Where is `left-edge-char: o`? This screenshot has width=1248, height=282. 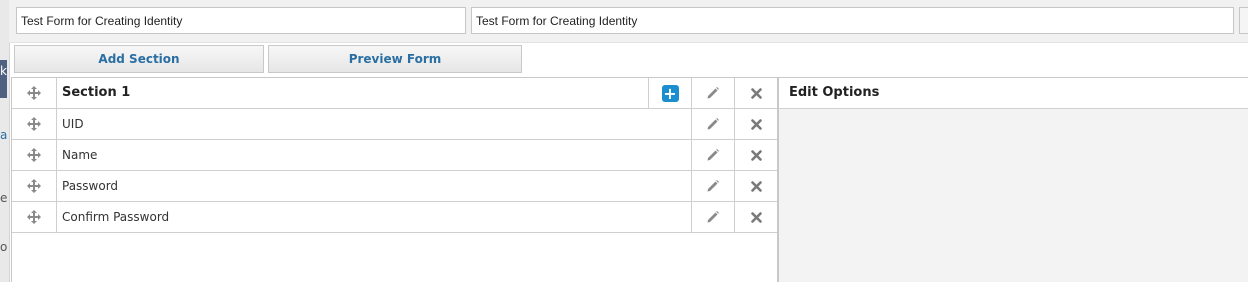 left-edge-char: o is located at coordinates (4, 247).